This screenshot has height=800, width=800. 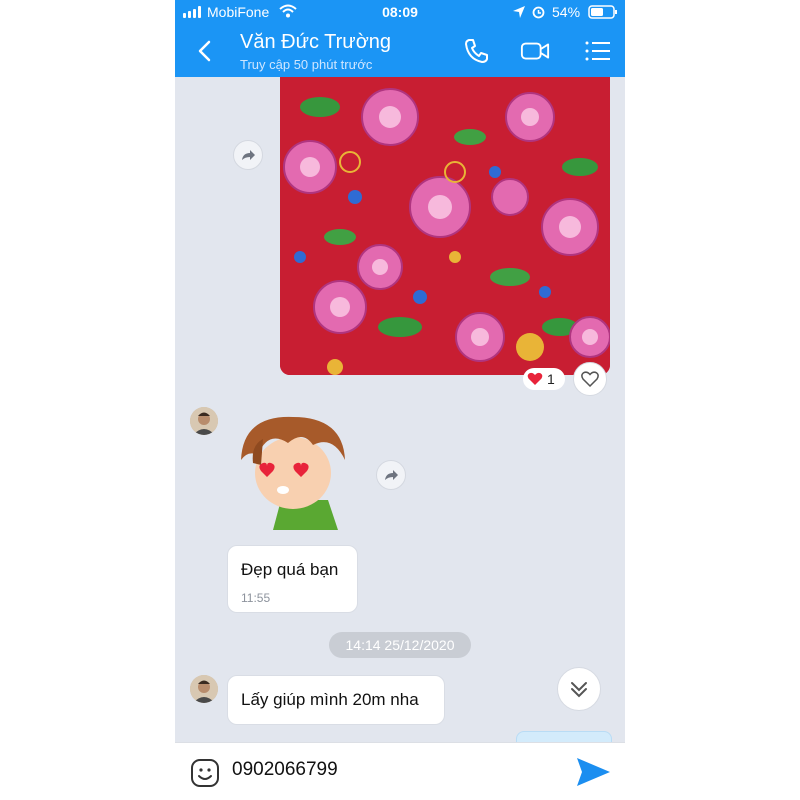 I want to click on phone-call-icon, so click(x=477, y=51).